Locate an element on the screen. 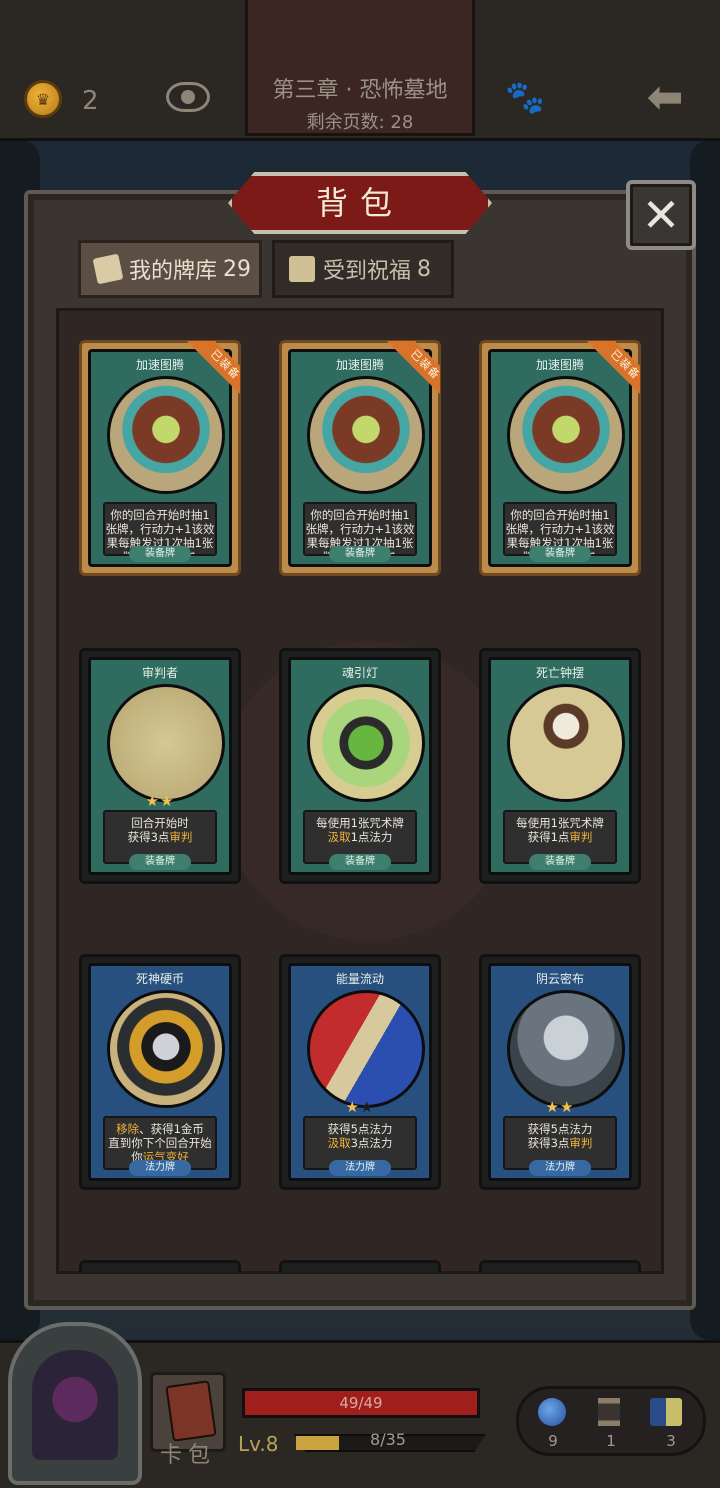 The width and height of the screenshot is (720, 1488). card-frame: 审判者 ★★ 回合开始时 获得3点审判 装备牌 is located at coordinates (160, 766).